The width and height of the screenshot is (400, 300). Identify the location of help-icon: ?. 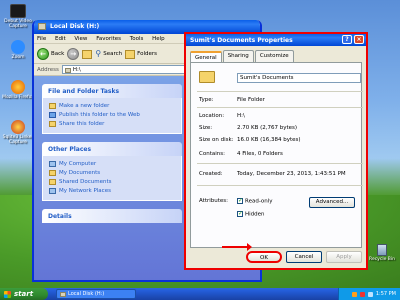
(347, 39).